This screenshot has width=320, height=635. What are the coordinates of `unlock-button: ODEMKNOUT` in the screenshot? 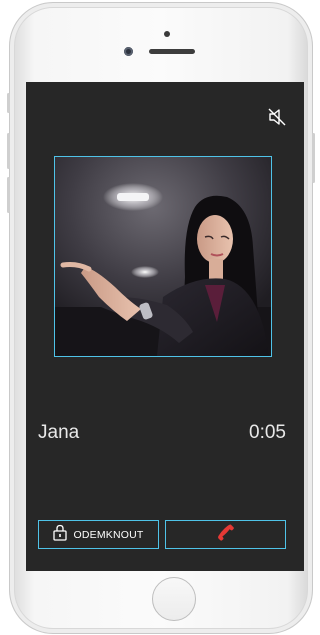 It's located at (98, 534).